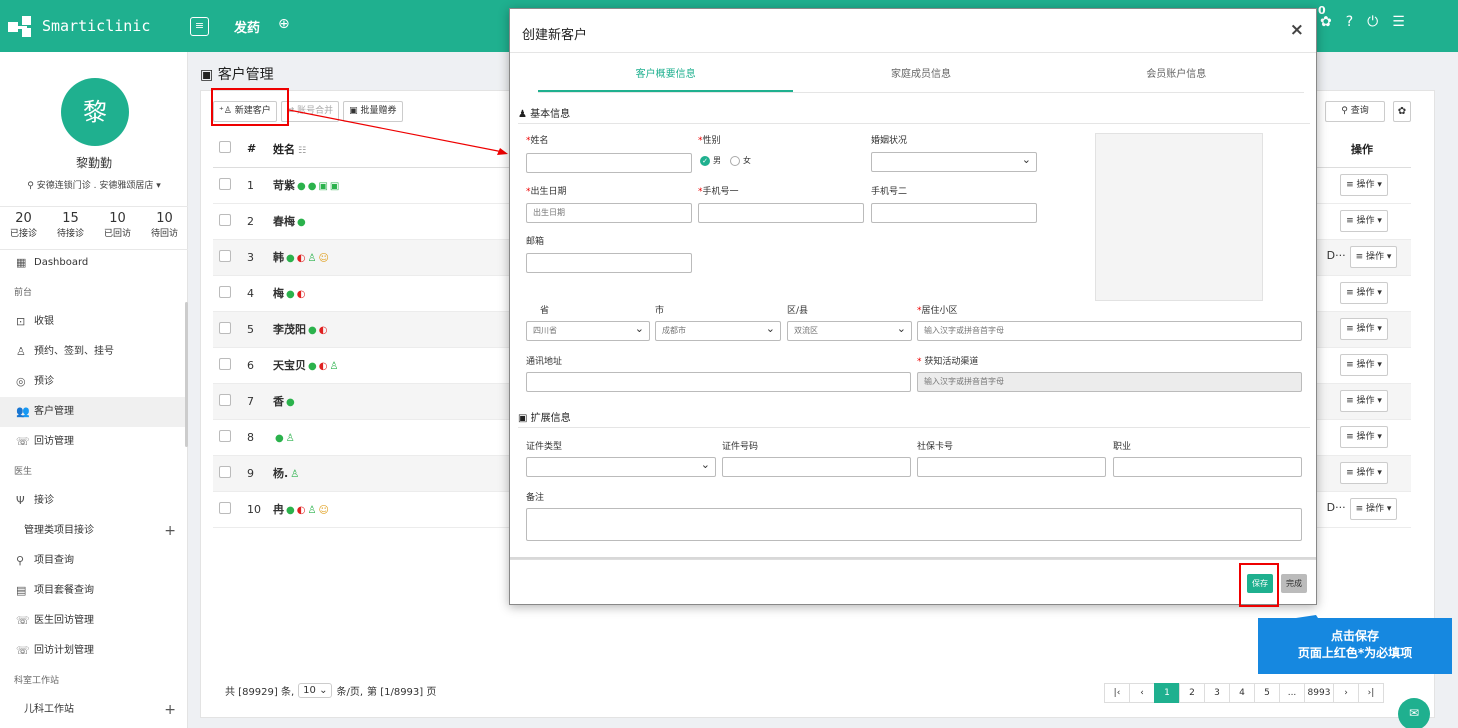 Image resolution: width=1458 pixels, height=728 pixels. Describe the element at coordinates (315, 690) in the screenshot. I see `page-size-select: 10 ⌄` at that location.